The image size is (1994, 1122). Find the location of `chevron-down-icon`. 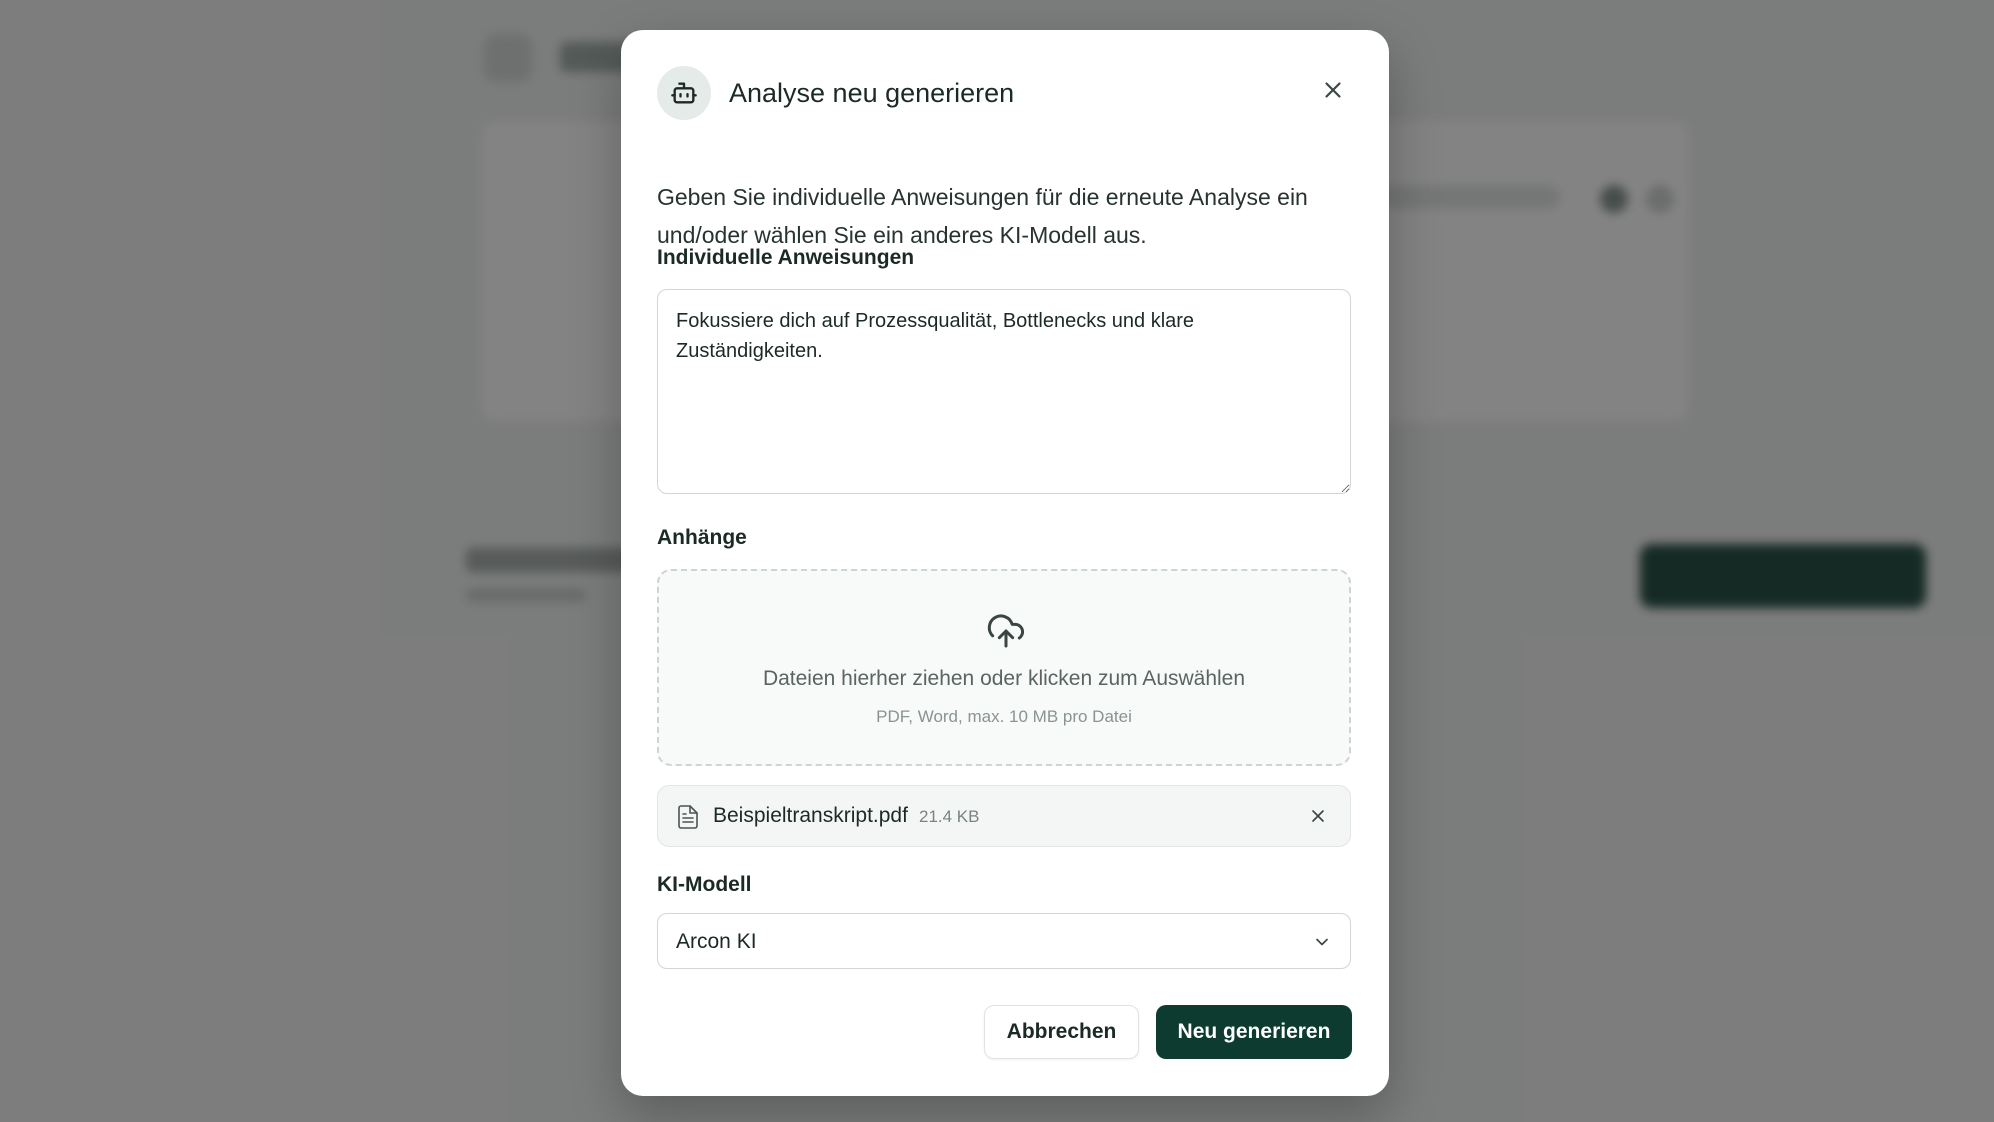

chevron-down-icon is located at coordinates (1322, 942).